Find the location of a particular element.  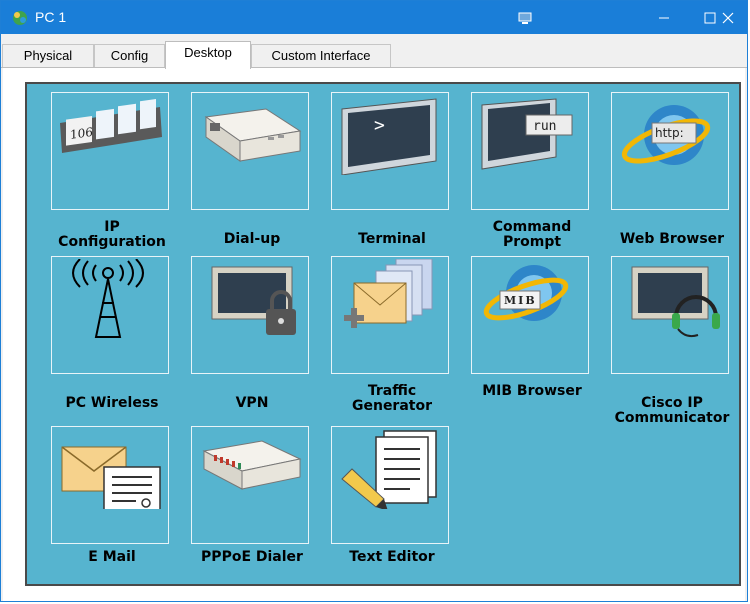

window-title: PC 1 is located at coordinates (51, 17).